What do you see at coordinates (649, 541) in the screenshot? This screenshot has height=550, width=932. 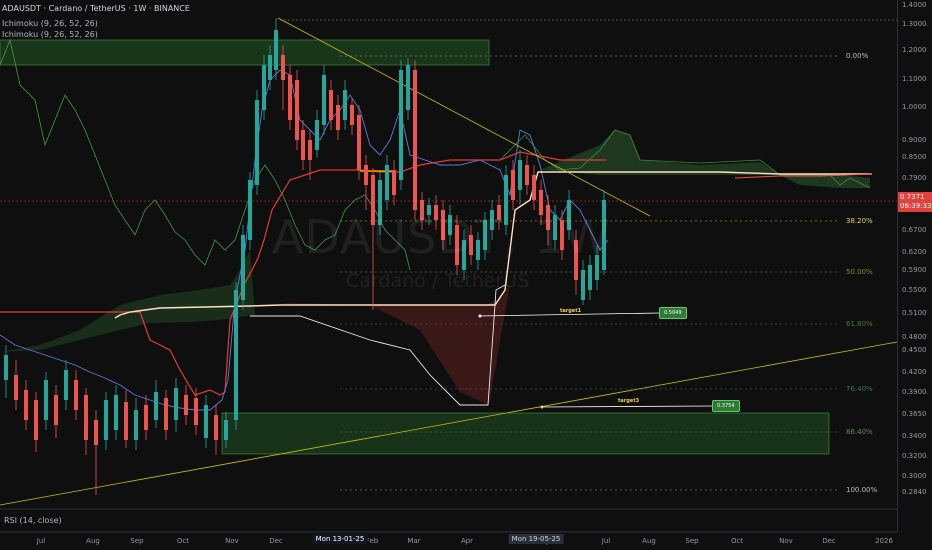 I see `time-axis-label: Aug` at bounding box center [649, 541].